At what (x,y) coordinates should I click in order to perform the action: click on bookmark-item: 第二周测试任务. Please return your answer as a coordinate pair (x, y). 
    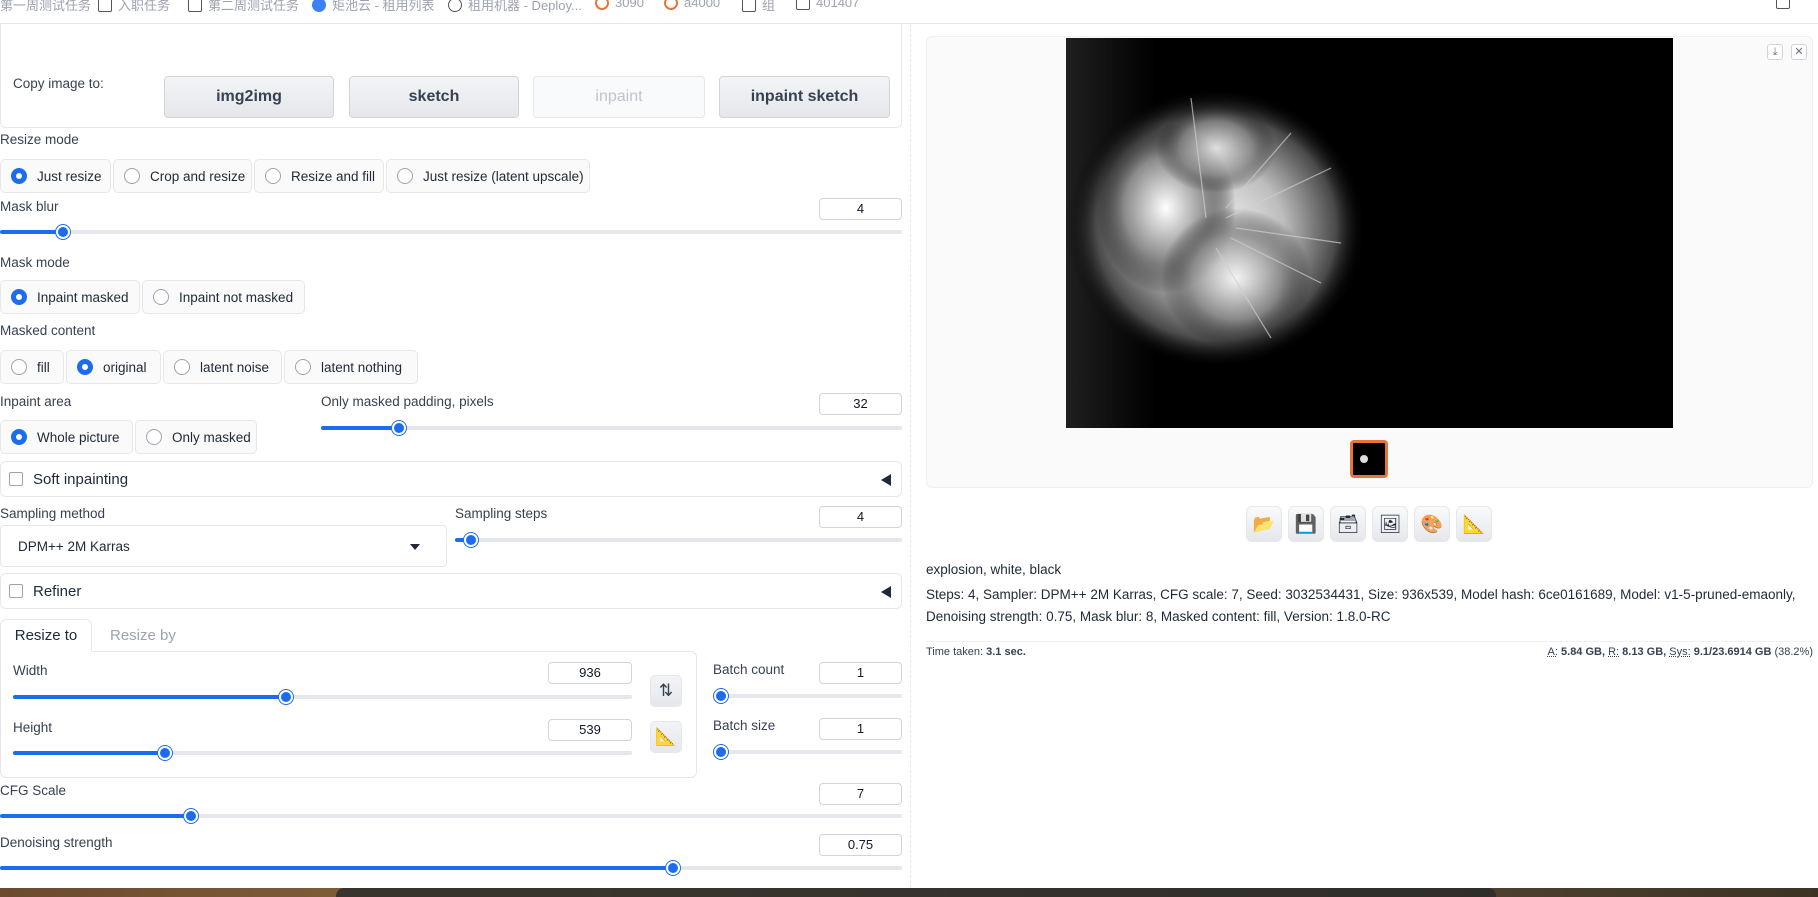
    Looking at the image, I should click on (243, 7).